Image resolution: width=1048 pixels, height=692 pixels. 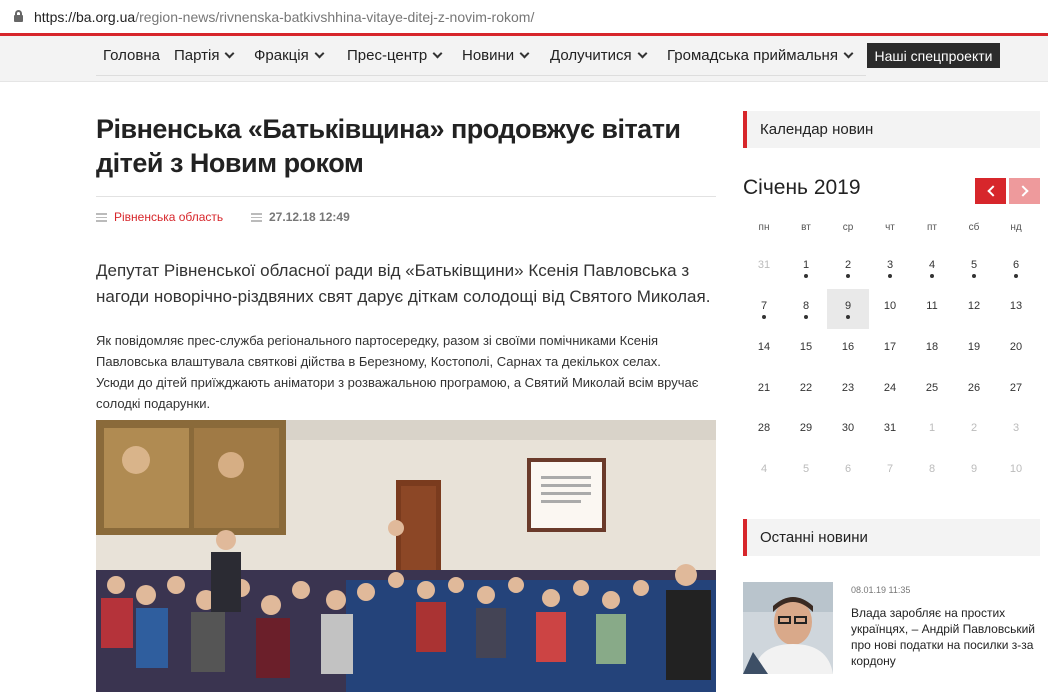 I want to click on news-thumbnail, so click(x=788, y=628).